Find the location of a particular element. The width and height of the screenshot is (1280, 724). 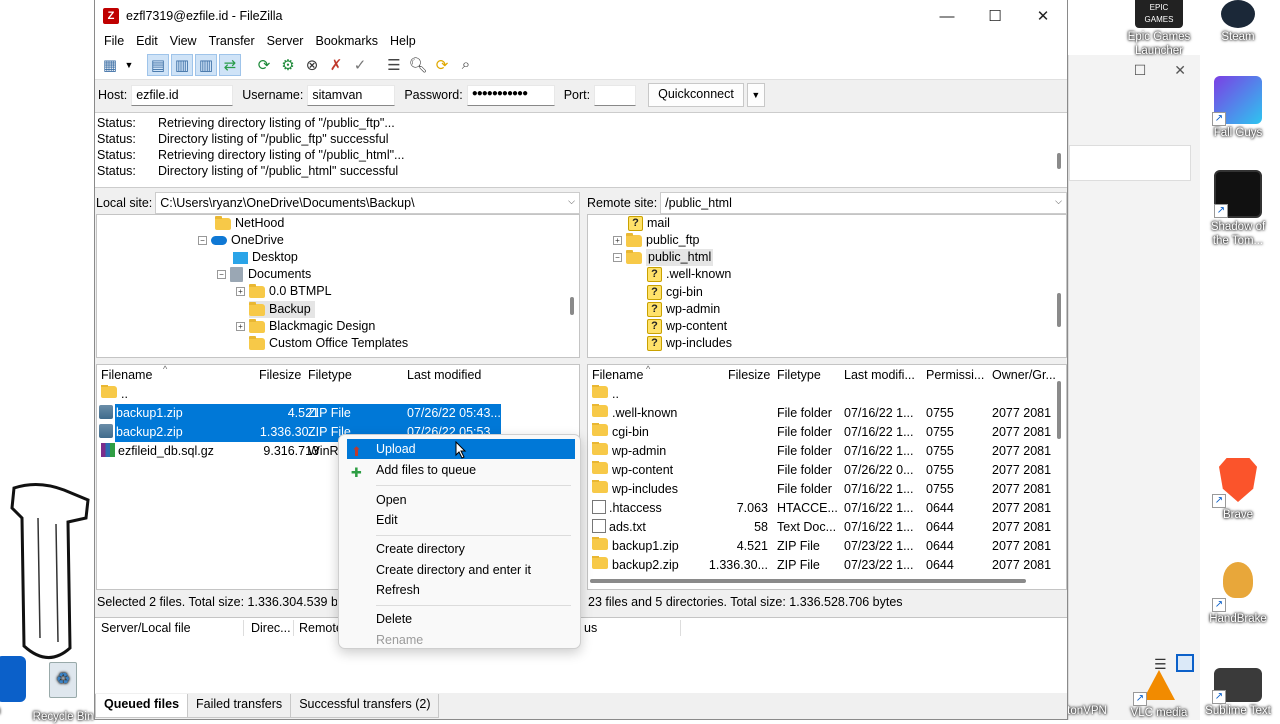

tree-item-onedrive: − OneDrive is located at coordinates (241, 240).